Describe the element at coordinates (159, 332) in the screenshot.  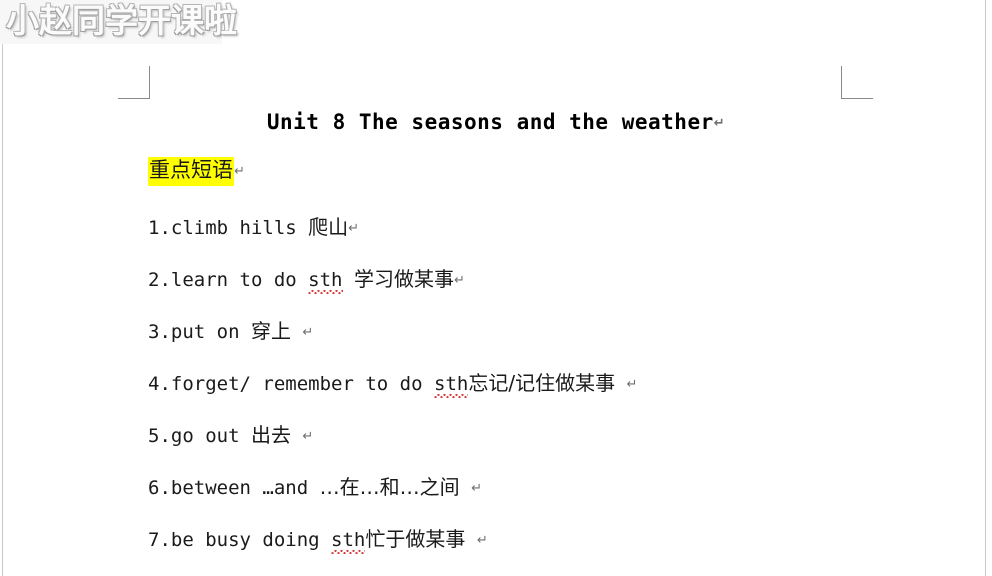
I see `phrase-number: 3.` at that location.